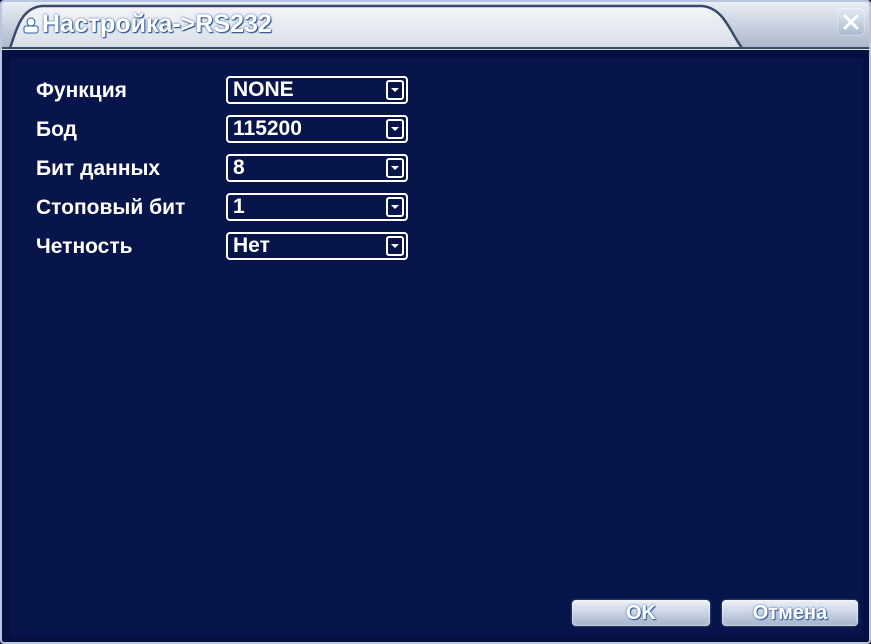  Describe the element at coordinates (267, 128) in the screenshot. I see `baud-value: 115200` at that location.